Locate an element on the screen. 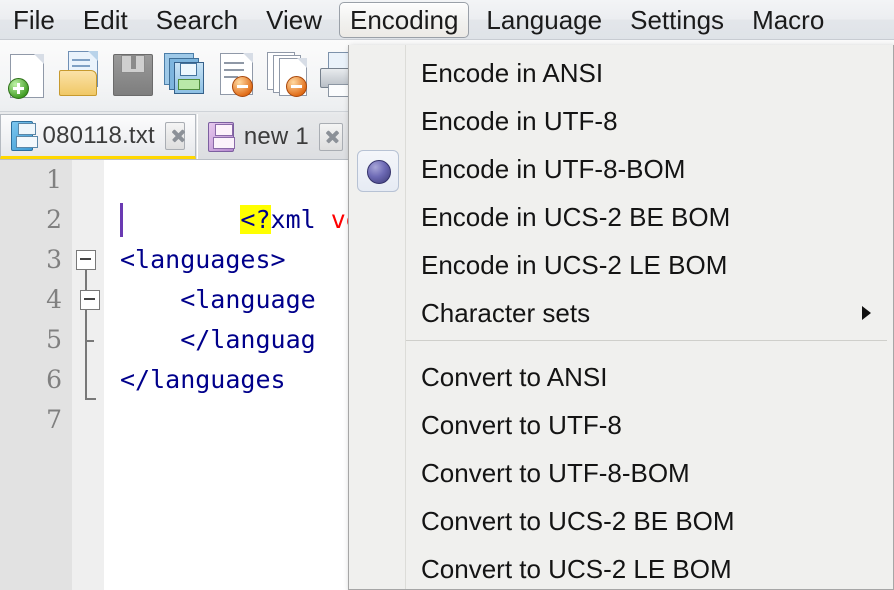 The height and width of the screenshot is (590, 894). toolbar-close-file-button is located at coordinates (236, 75).